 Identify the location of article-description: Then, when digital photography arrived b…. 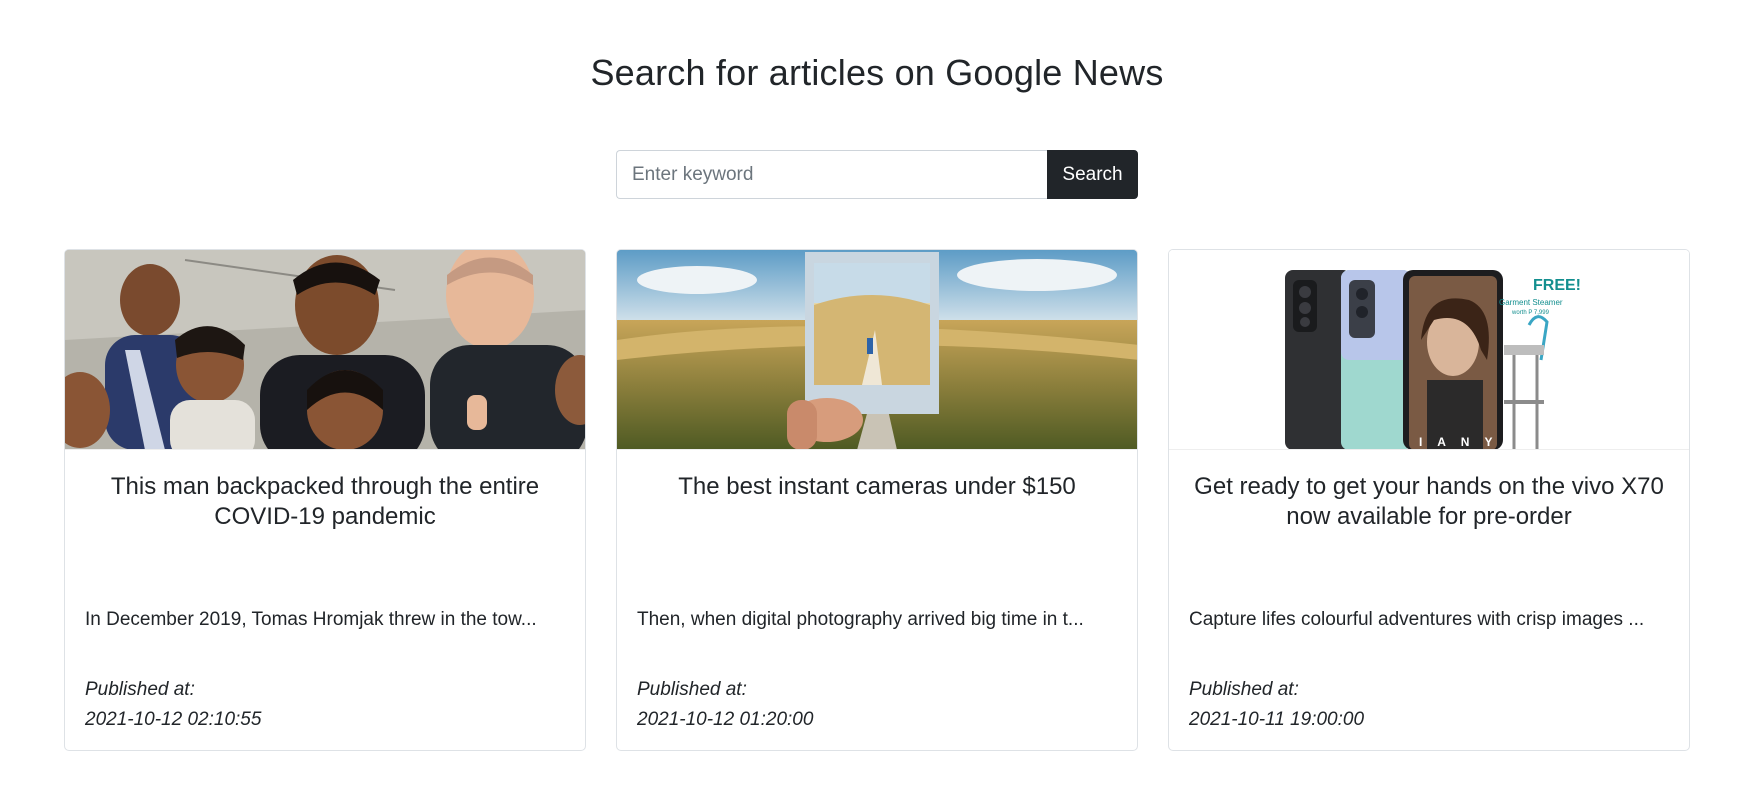
(860, 619).